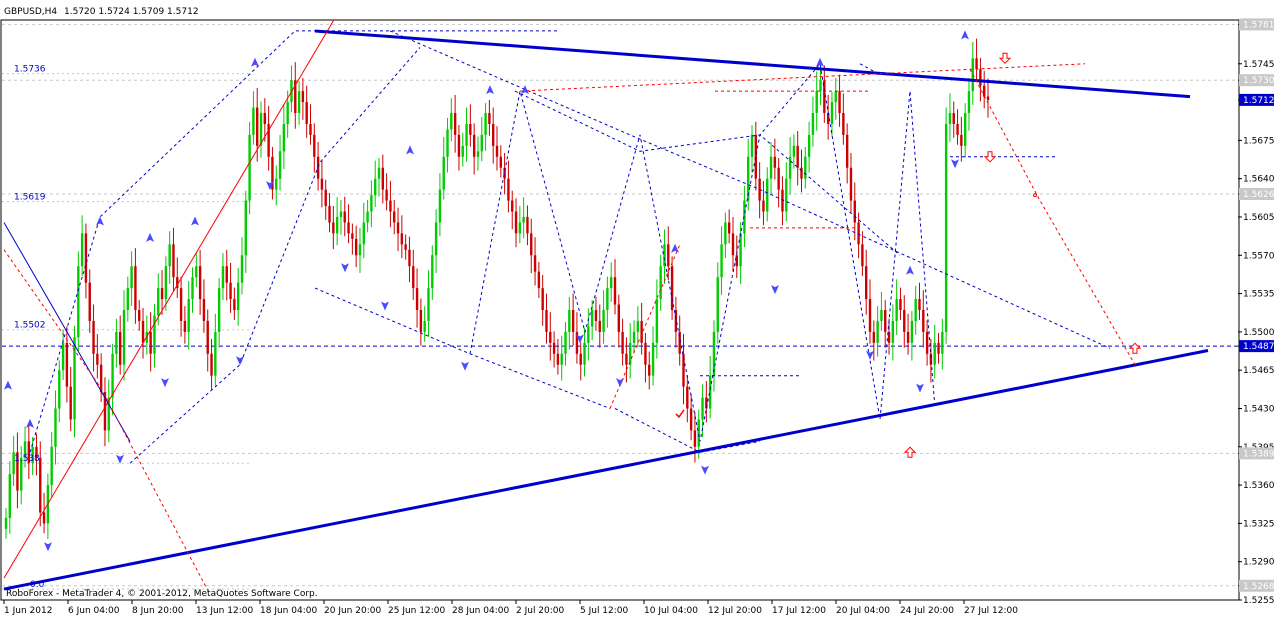 Image resolution: width=1274 pixels, height=618 pixels. I want to click on x-tick-label: 6 Jun 04:00, so click(94, 611).